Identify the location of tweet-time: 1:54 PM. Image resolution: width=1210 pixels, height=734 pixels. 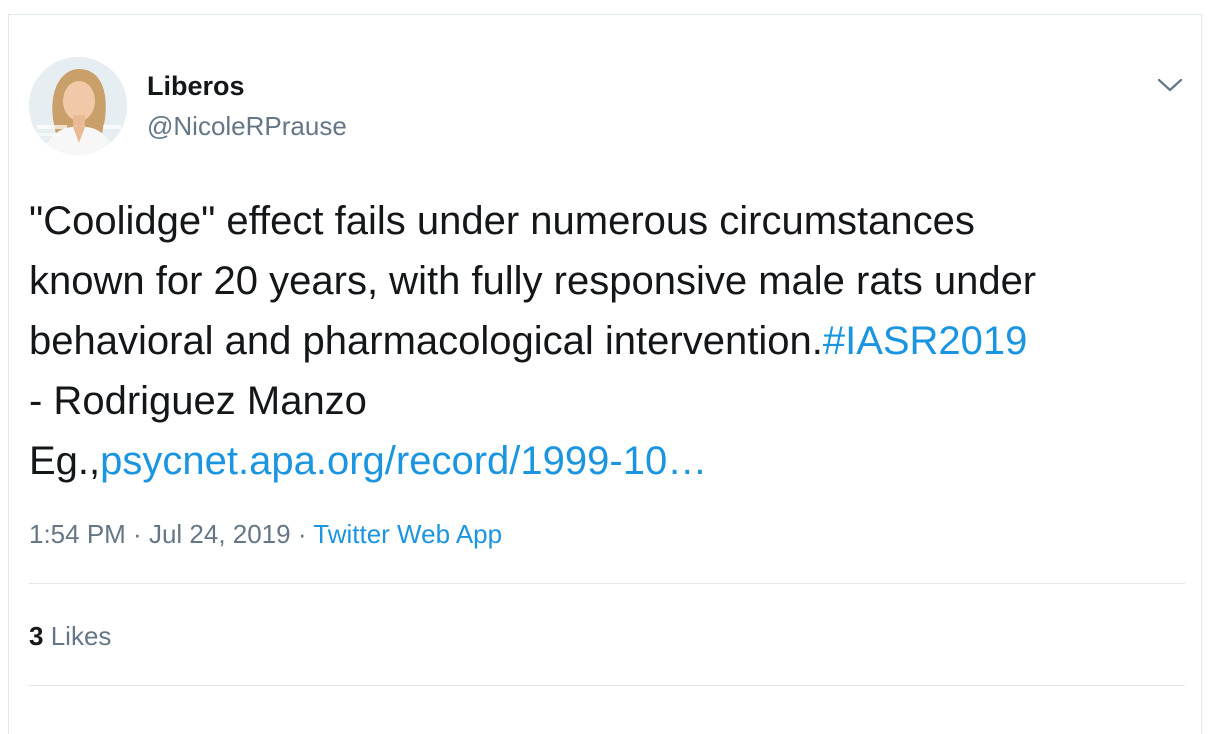
(77, 534).